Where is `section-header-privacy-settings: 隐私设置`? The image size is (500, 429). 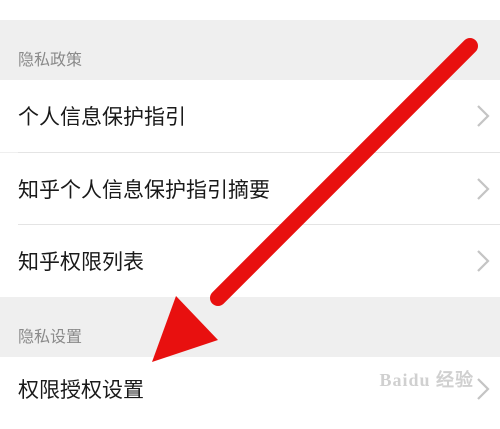 section-header-privacy-settings: 隐私设置 is located at coordinates (250, 327).